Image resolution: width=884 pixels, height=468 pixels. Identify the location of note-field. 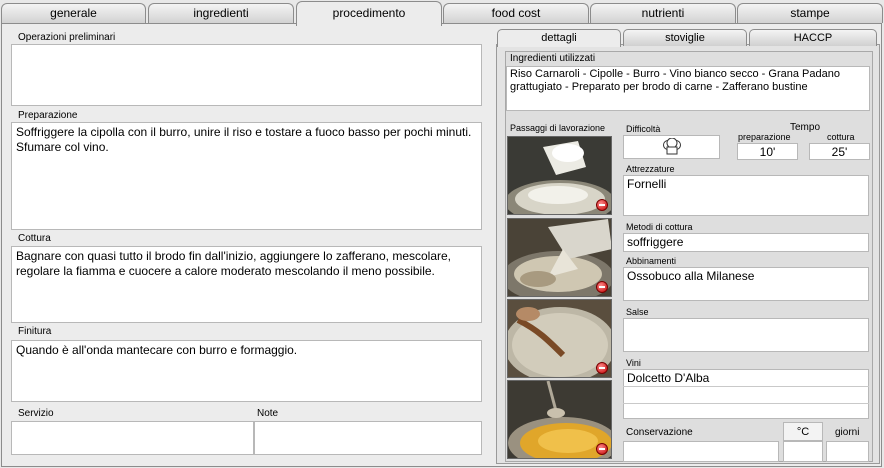
(368, 438).